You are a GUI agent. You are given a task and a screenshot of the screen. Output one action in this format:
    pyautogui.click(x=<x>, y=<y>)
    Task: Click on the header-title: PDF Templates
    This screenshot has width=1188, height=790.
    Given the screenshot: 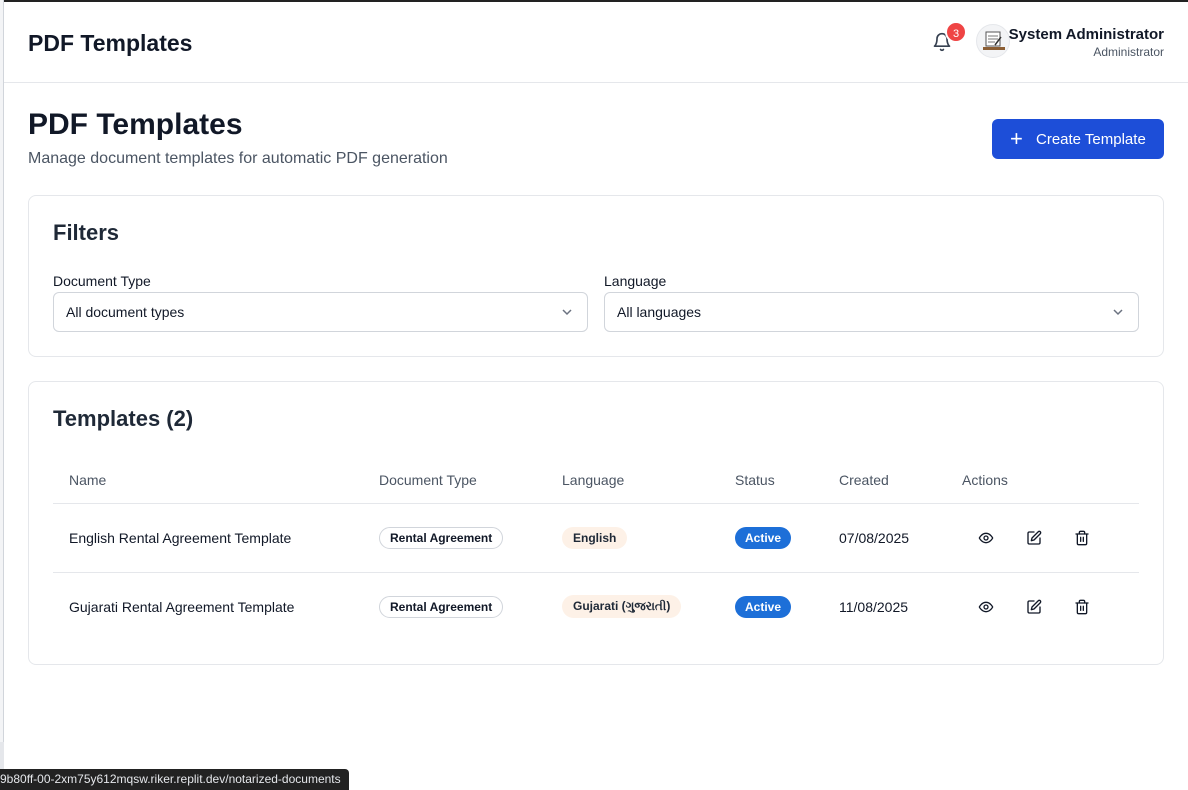 What is the action you would take?
    pyautogui.click(x=110, y=43)
    